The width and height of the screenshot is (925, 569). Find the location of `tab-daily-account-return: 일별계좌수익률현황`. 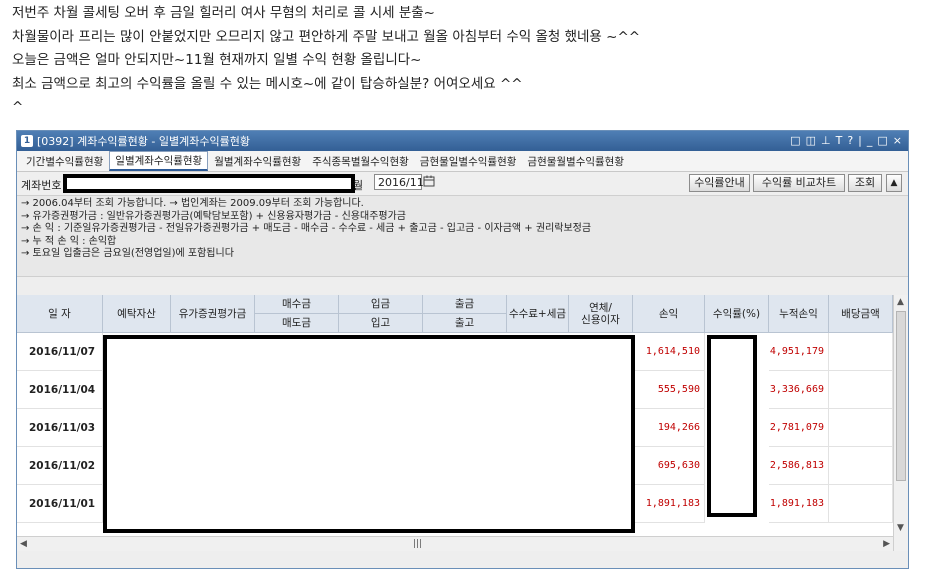

tab-daily-account-return: 일별계좌수익률현황 is located at coordinates (159, 161).